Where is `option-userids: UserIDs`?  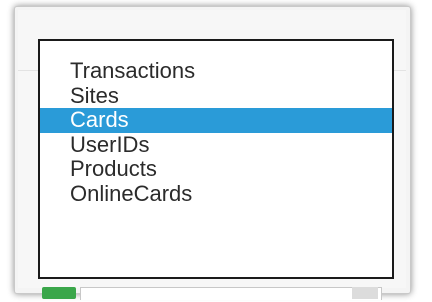
option-userids: UserIDs is located at coordinates (216, 145).